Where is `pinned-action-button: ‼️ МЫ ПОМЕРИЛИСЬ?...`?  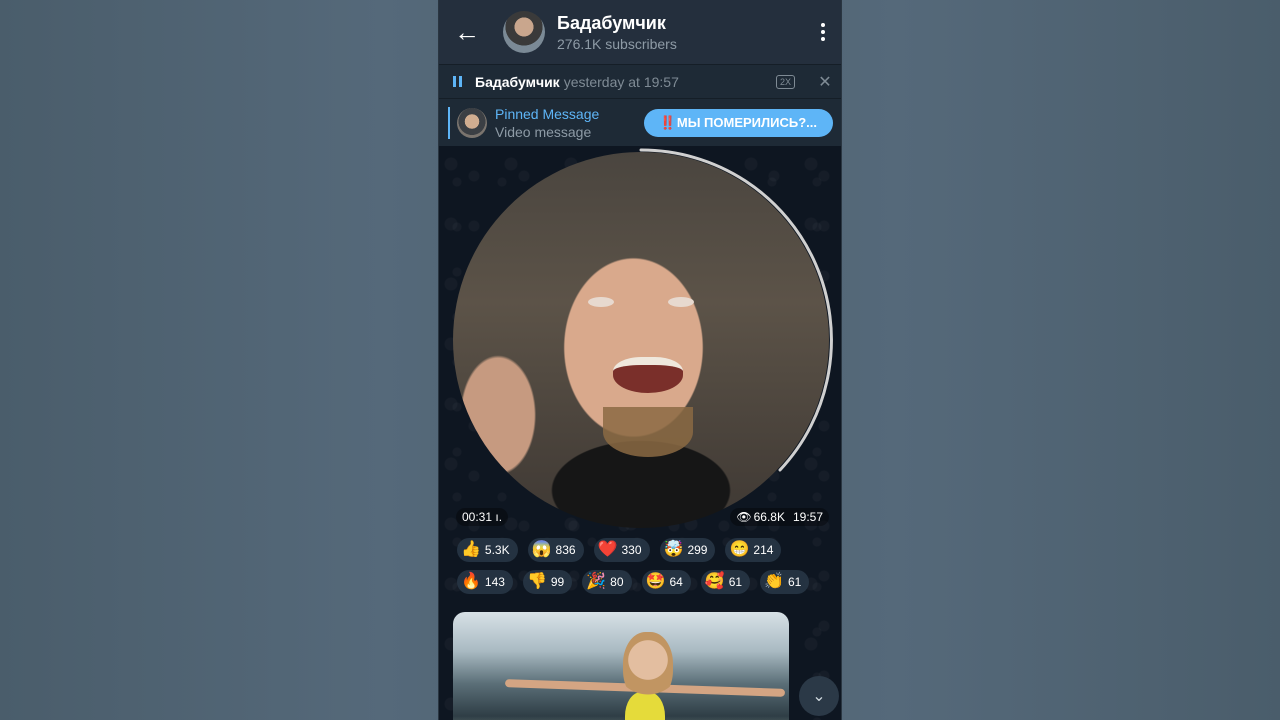
pinned-action-button: ‼️ МЫ ПОМЕРИЛИСЬ?... is located at coordinates (738, 122).